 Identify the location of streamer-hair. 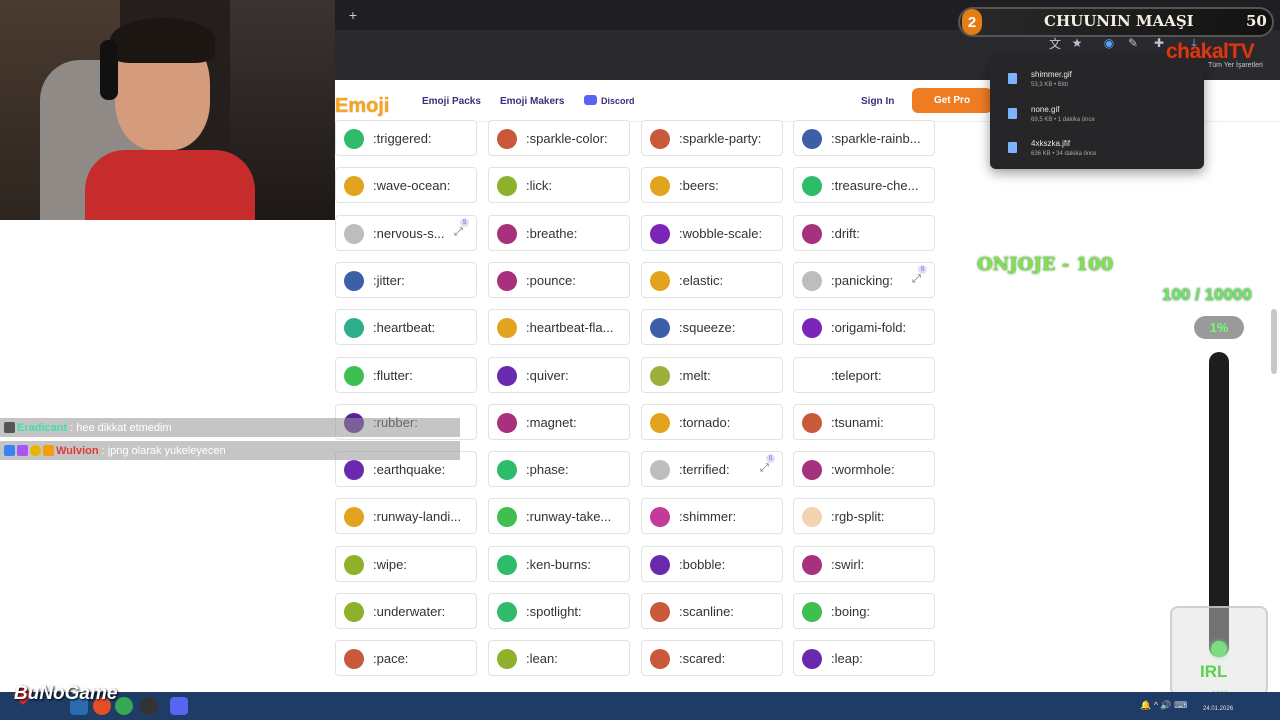
(162, 40).